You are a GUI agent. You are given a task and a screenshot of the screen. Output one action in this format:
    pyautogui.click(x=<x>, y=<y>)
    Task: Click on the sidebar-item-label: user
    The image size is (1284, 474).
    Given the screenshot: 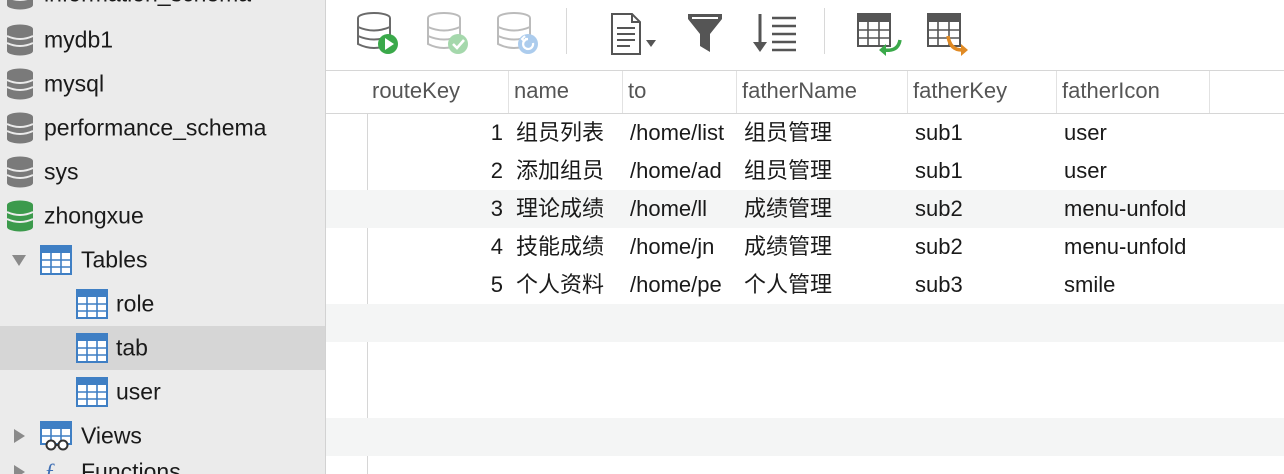 What is the action you would take?
    pyautogui.click(x=138, y=391)
    